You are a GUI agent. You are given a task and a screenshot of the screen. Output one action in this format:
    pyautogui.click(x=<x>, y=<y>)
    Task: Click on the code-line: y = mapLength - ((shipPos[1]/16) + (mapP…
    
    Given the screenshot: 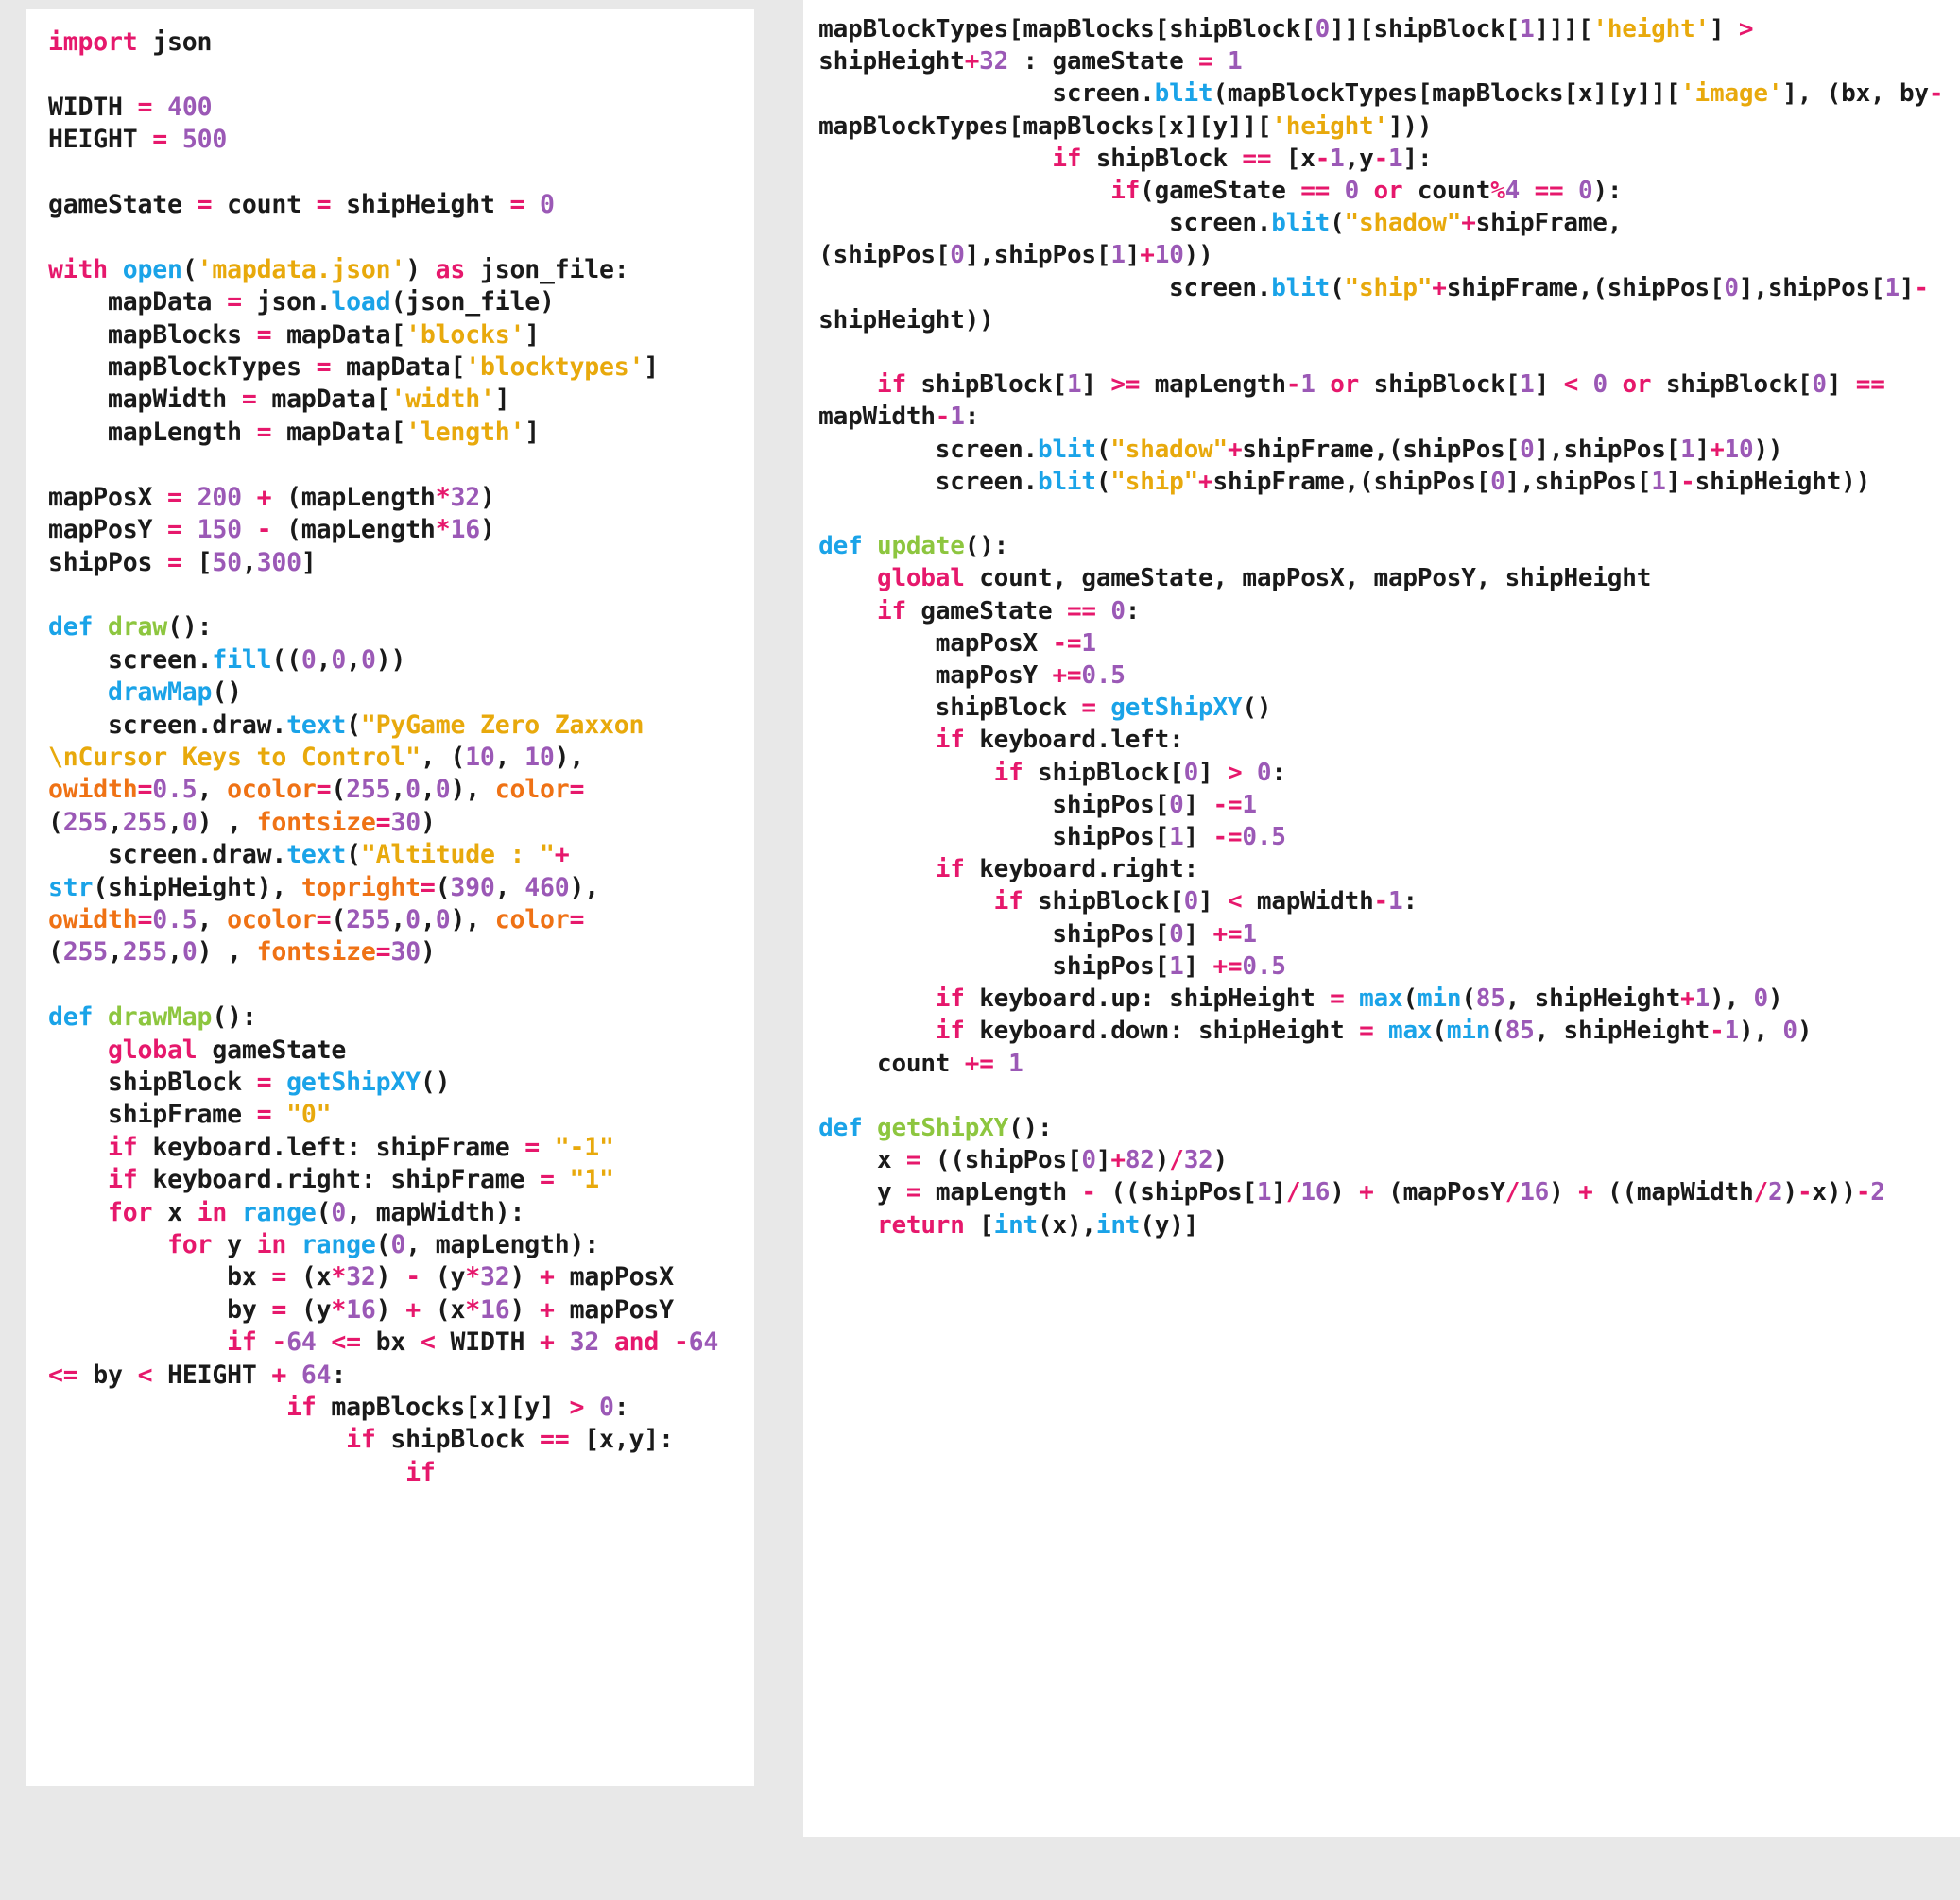 What is the action you would take?
    pyautogui.click(x=1380, y=1192)
    